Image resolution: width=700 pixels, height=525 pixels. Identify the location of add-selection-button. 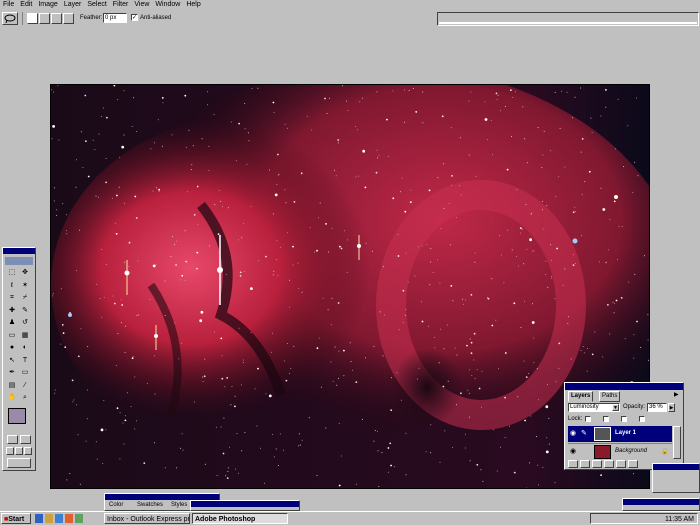
(44, 18).